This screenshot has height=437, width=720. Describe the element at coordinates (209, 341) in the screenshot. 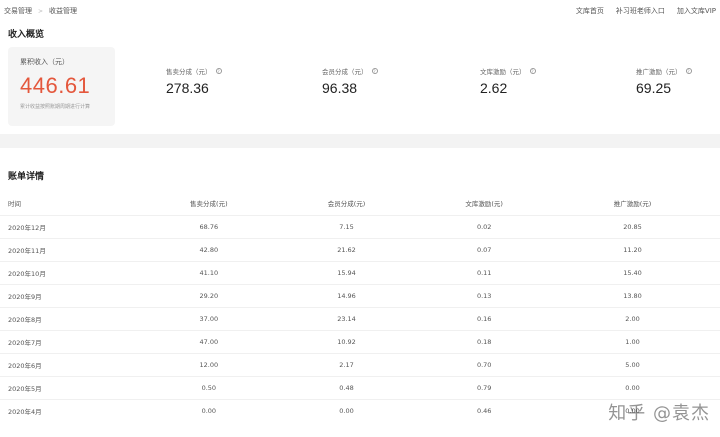

I see `cell-sales: 47.00` at that location.